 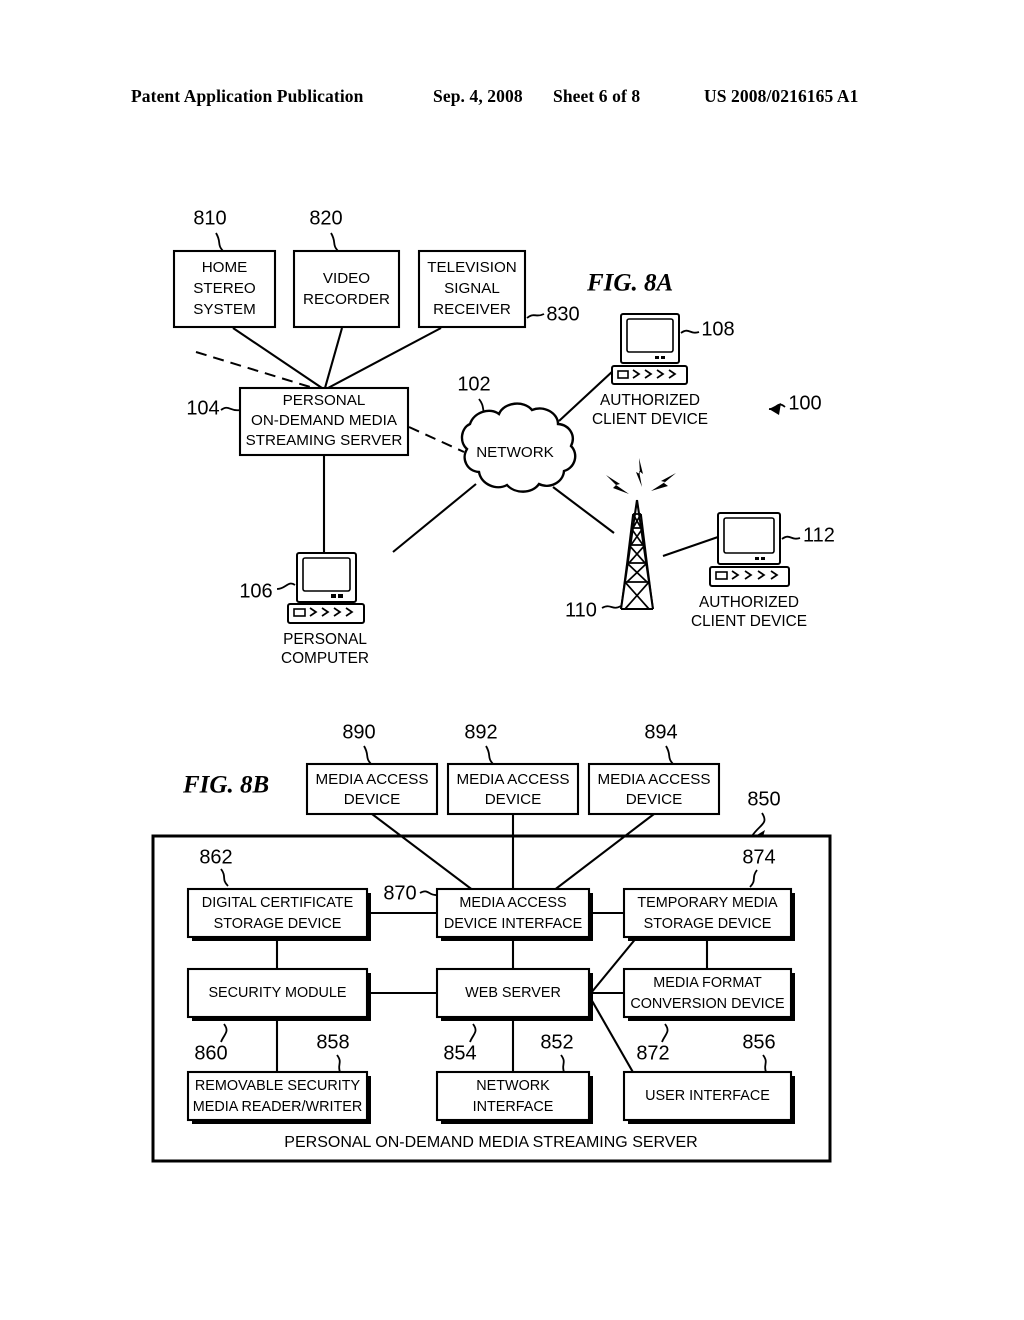 What do you see at coordinates (562, 314) in the screenshot?
I see `ref-830: 830` at bounding box center [562, 314].